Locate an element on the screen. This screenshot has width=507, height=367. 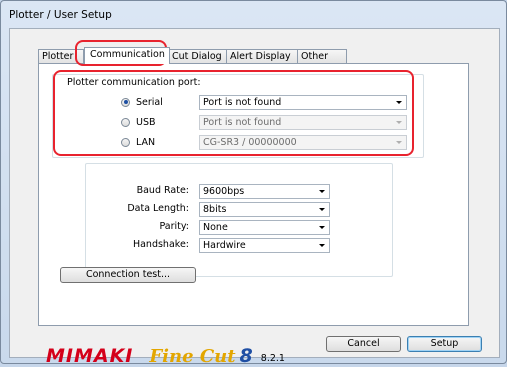
handshake-select: Hardwire is located at coordinates (264, 245).